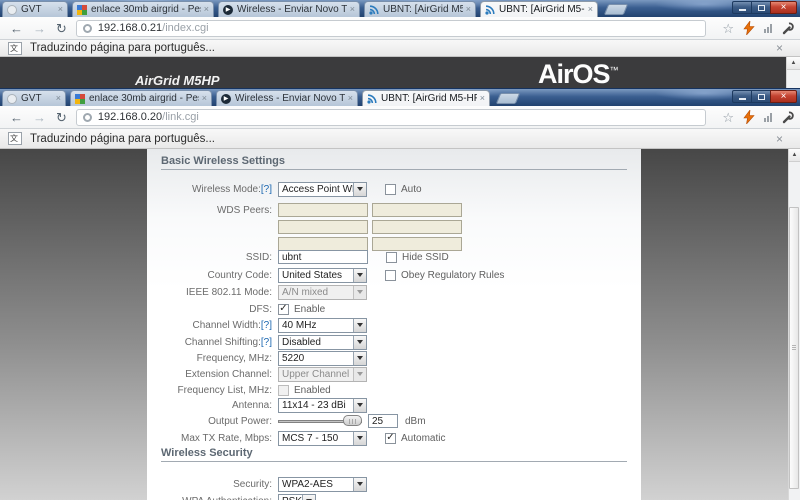 The height and width of the screenshot is (500, 800). What do you see at coordinates (228, 374) in the screenshot?
I see `extension-channel-label: Extension Channel:` at bounding box center [228, 374].